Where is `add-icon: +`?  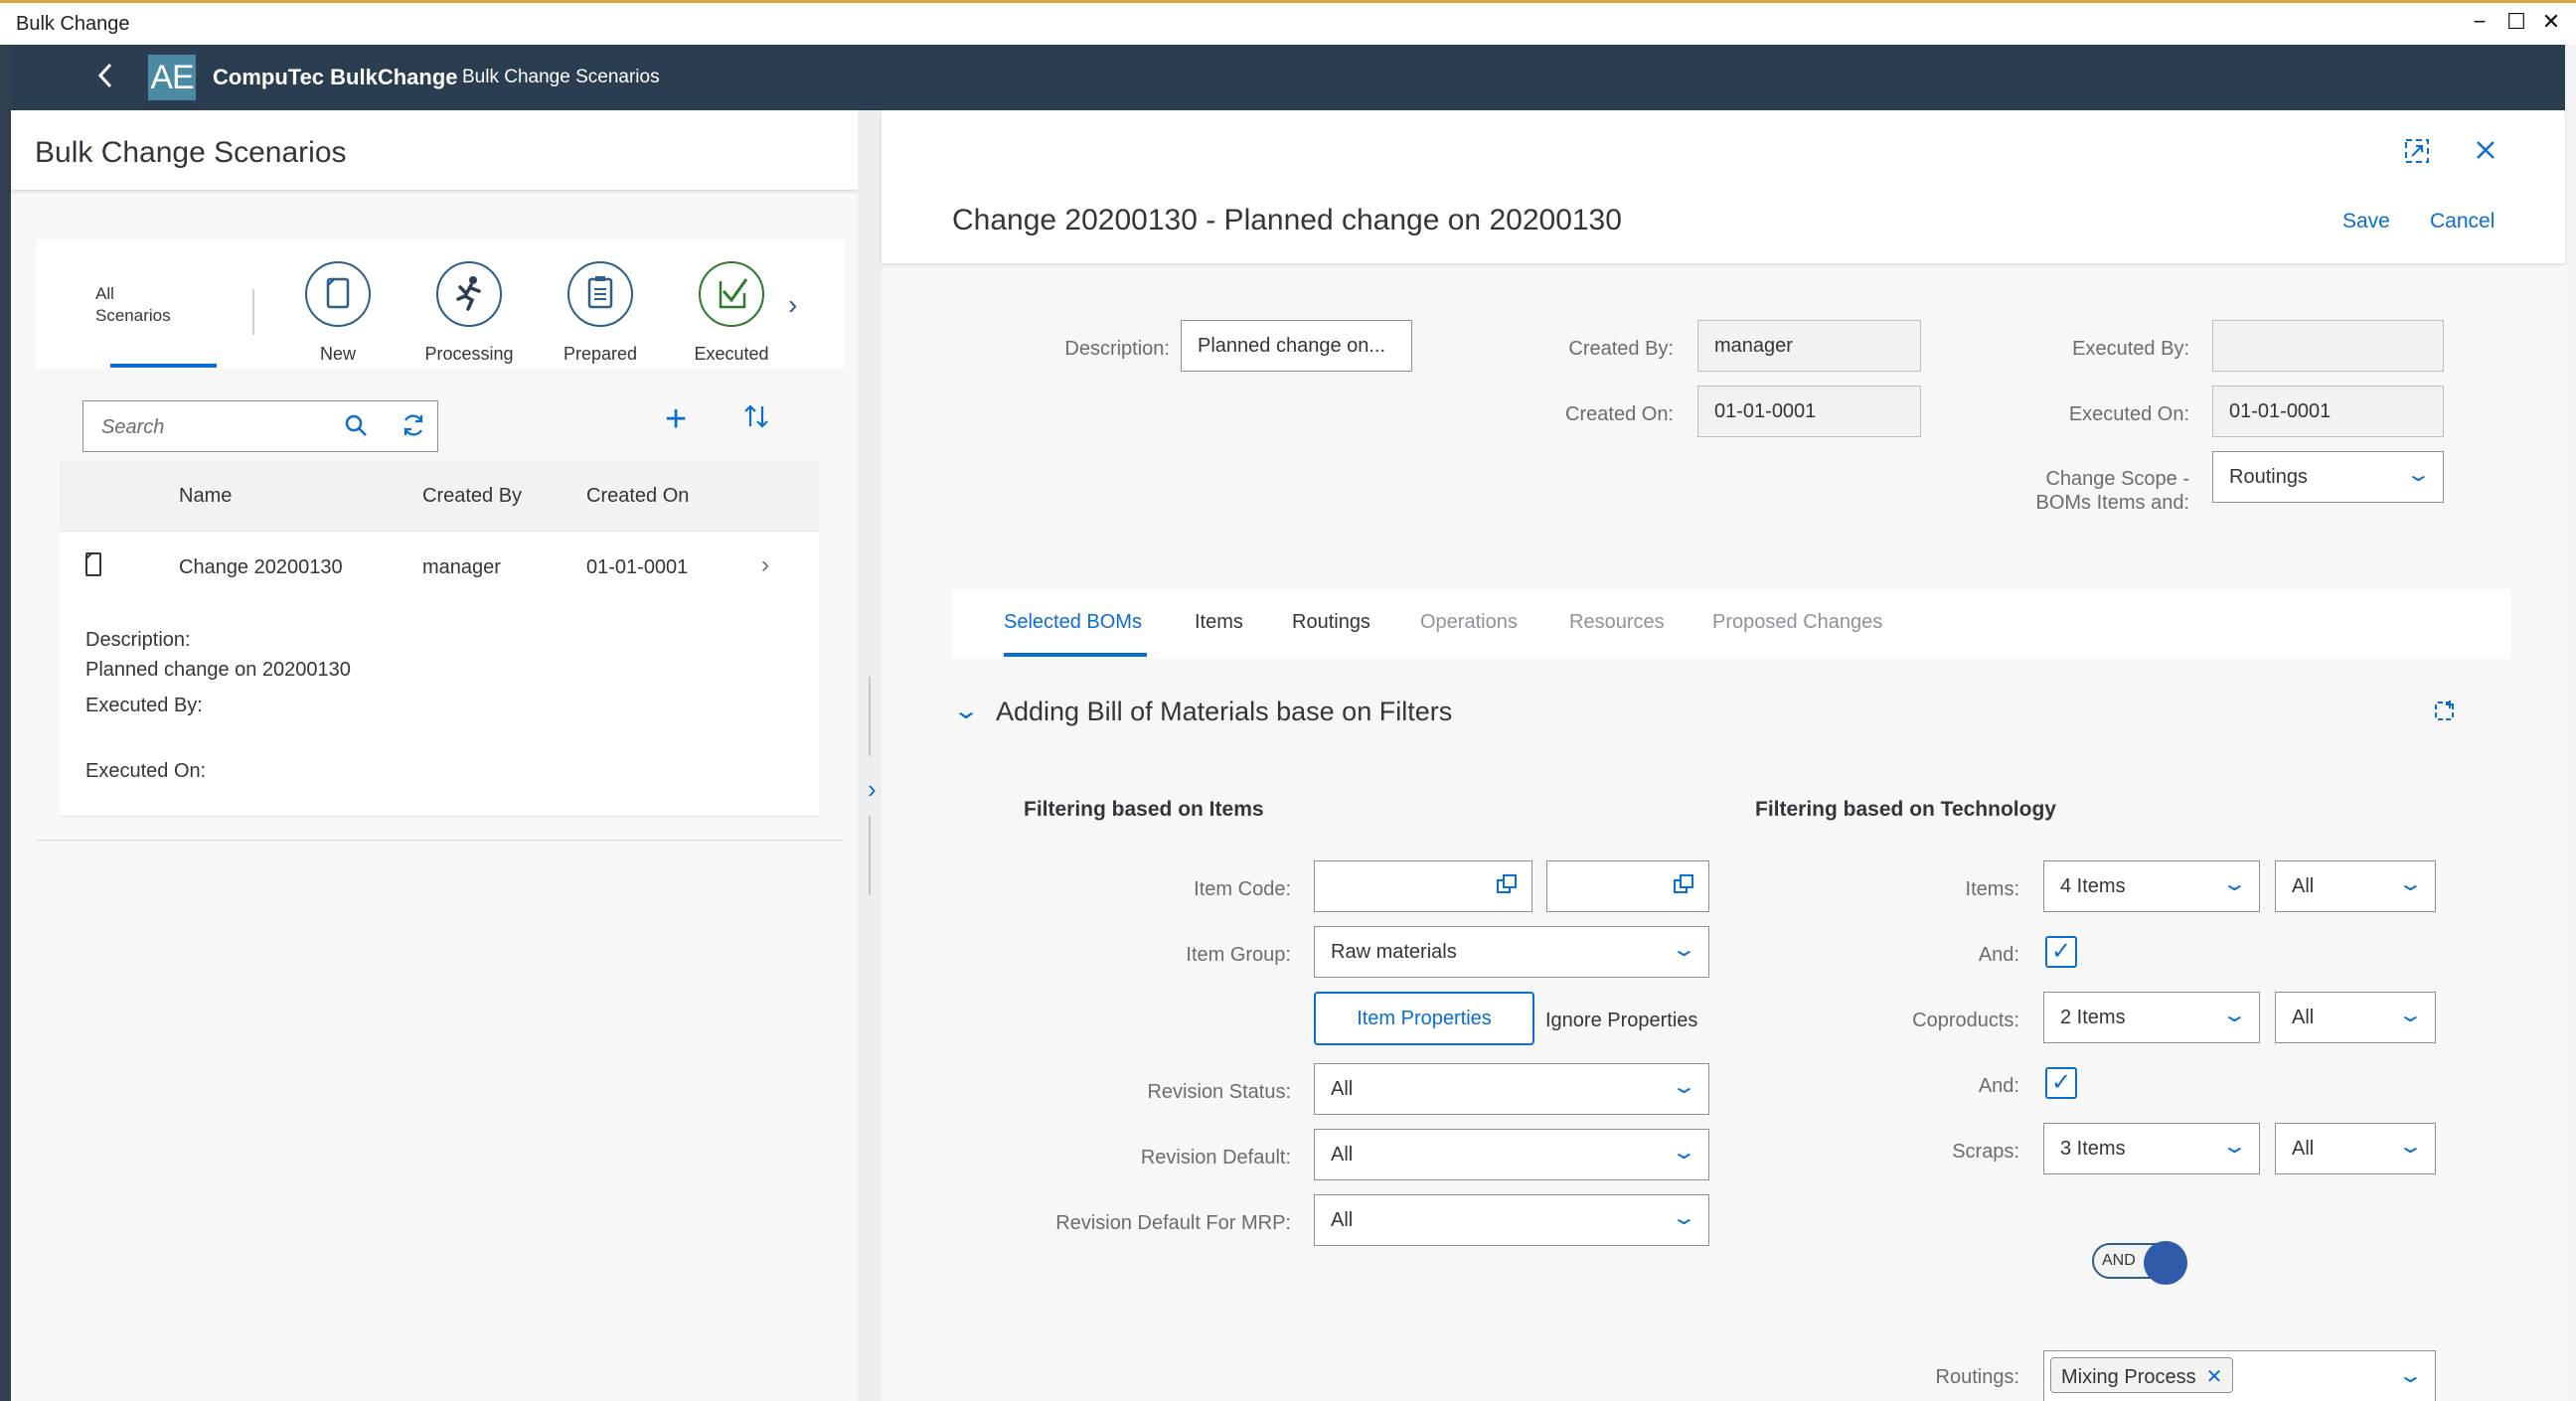
add-icon: + is located at coordinates (676, 420).